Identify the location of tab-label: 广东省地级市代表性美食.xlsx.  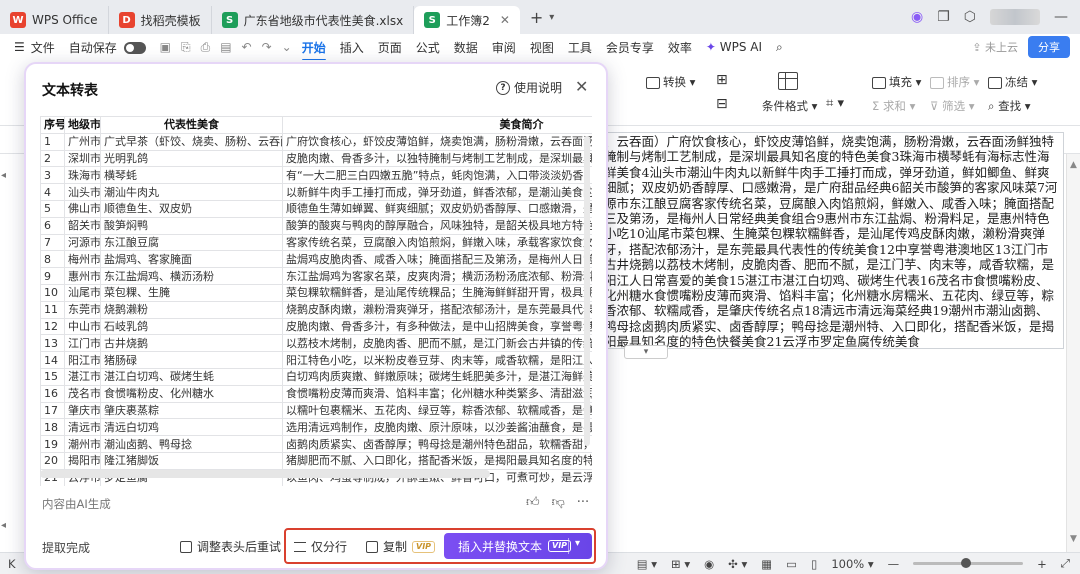
(323, 20).